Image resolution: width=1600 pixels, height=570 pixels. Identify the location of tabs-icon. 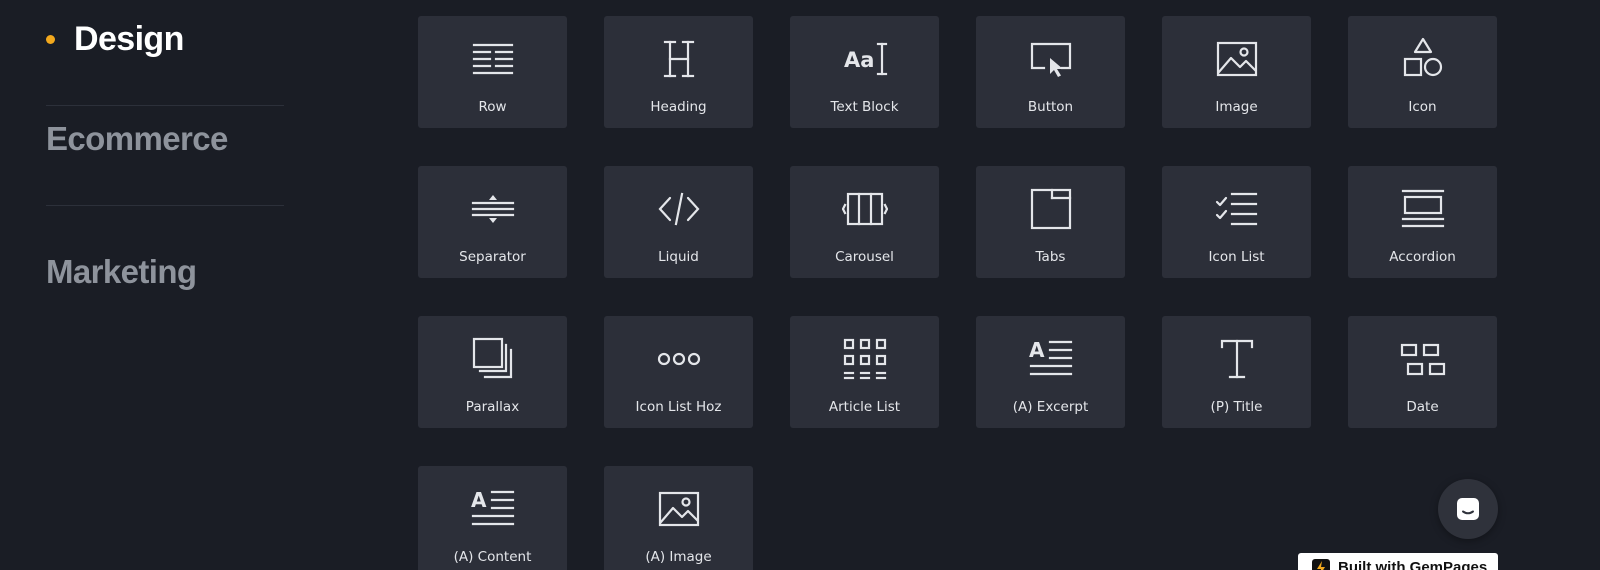
(1051, 209).